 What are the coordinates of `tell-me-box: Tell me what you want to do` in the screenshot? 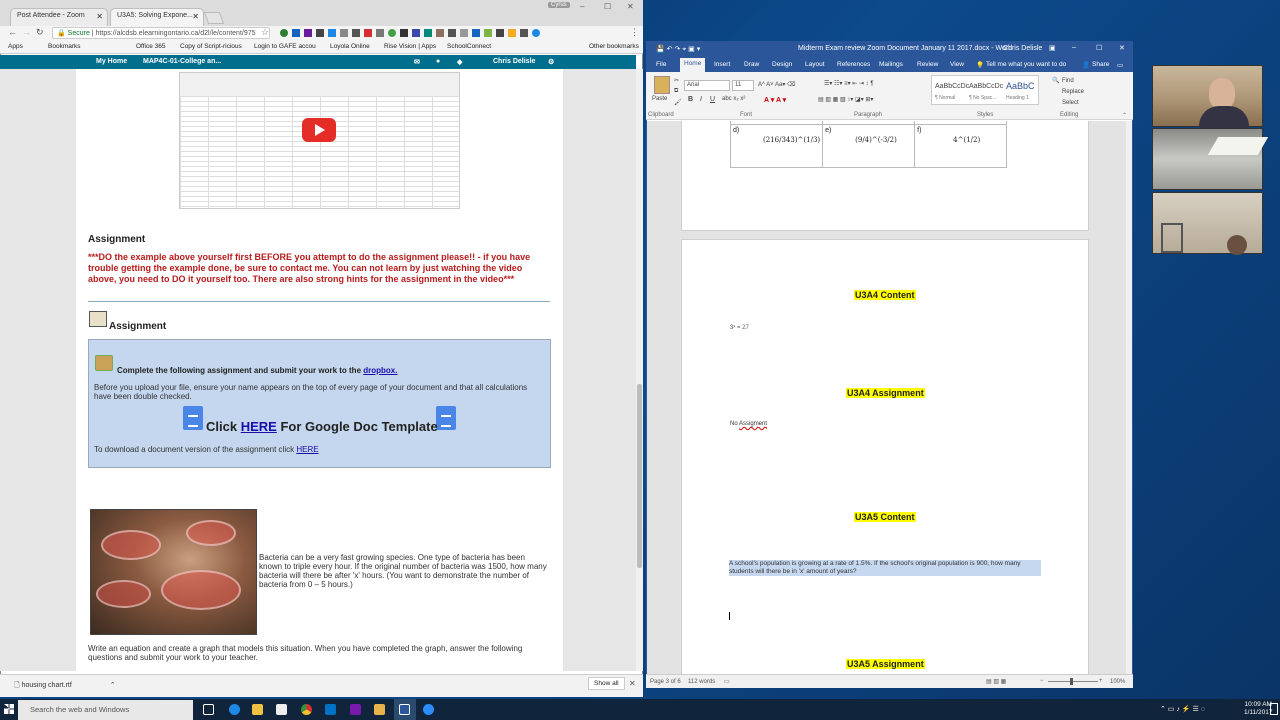 It's located at (1026, 64).